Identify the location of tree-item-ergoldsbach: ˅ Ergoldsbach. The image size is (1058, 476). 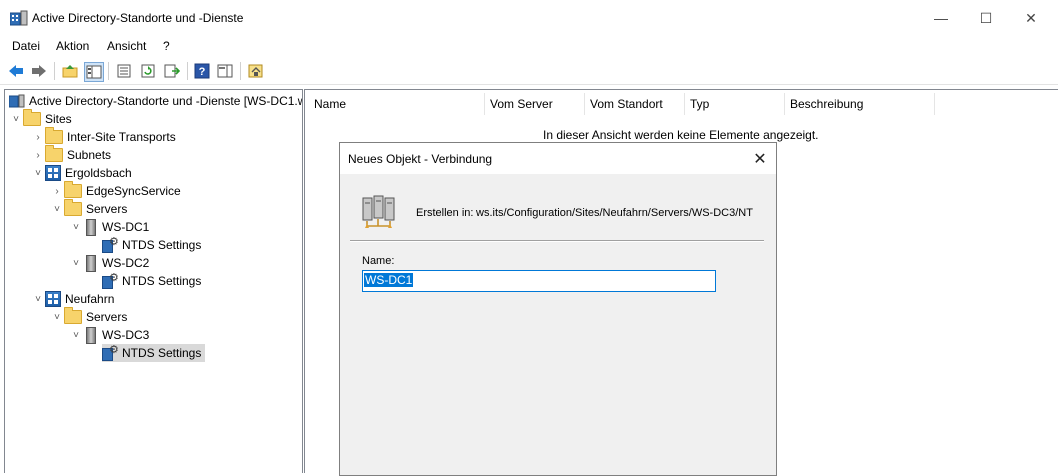
(81, 173).